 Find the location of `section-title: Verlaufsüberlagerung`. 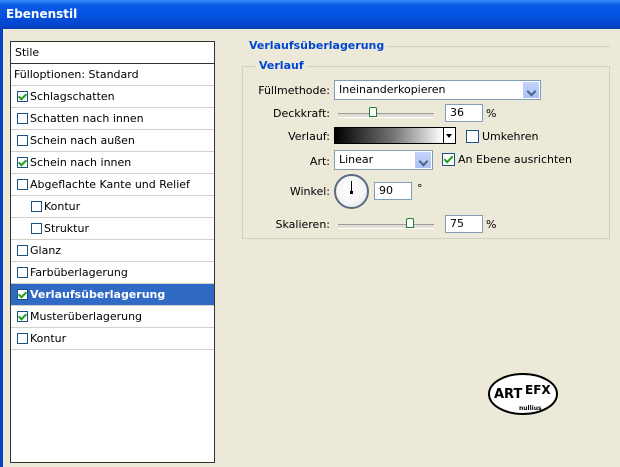

section-title: Verlaufsüberlagerung is located at coordinates (317, 45).